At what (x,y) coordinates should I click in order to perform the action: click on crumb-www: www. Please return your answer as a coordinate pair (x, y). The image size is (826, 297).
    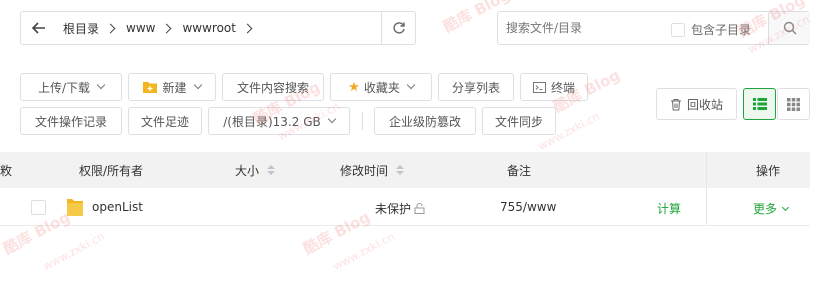
    Looking at the image, I should click on (140, 28).